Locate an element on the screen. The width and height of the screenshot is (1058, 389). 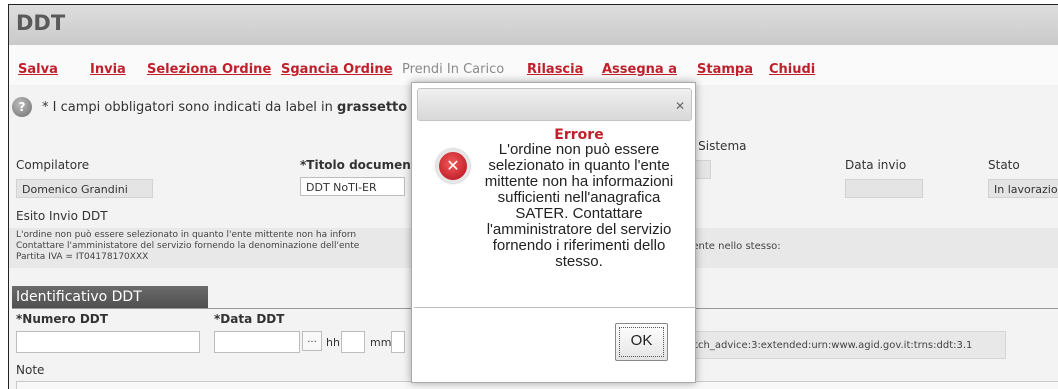
chiudi-button: Chiudi is located at coordinates (792, 69).